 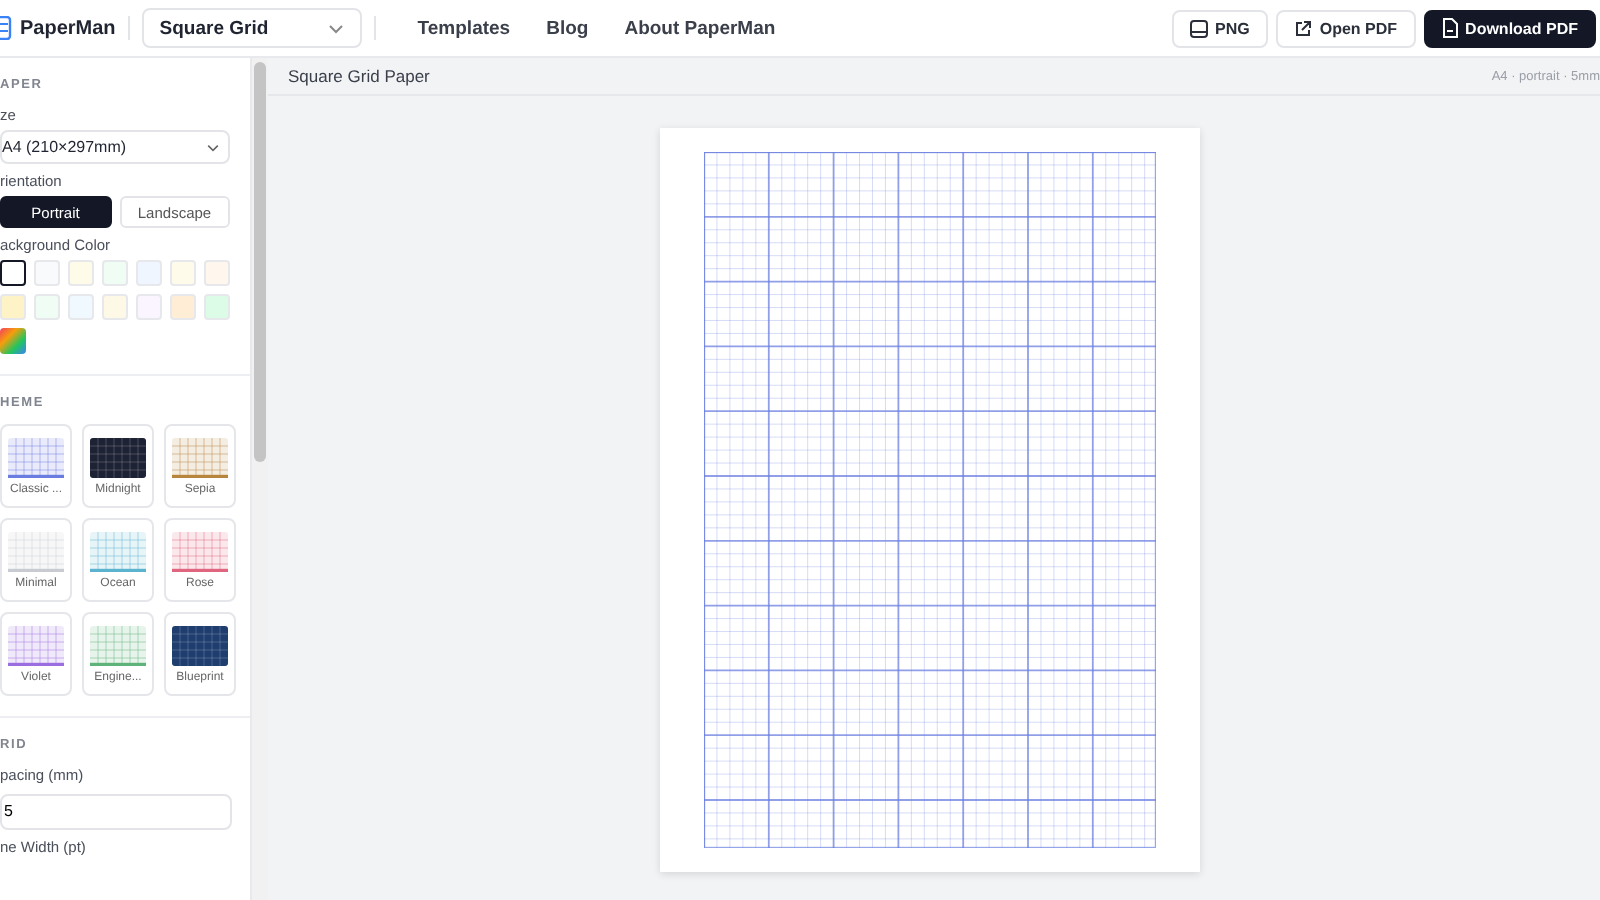 What do you see at coordinates (1345, 28) in the screenshot?
I see `action-button: Open PDF` at bounding box center [1345, 28].